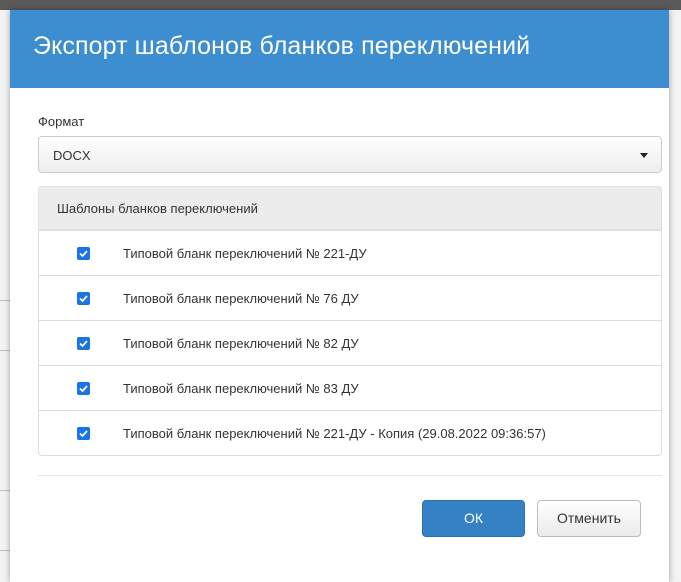  Describe the element at coordinates (72, 155) in the screenshot. I see `format-select-value: DOCX` at that location.